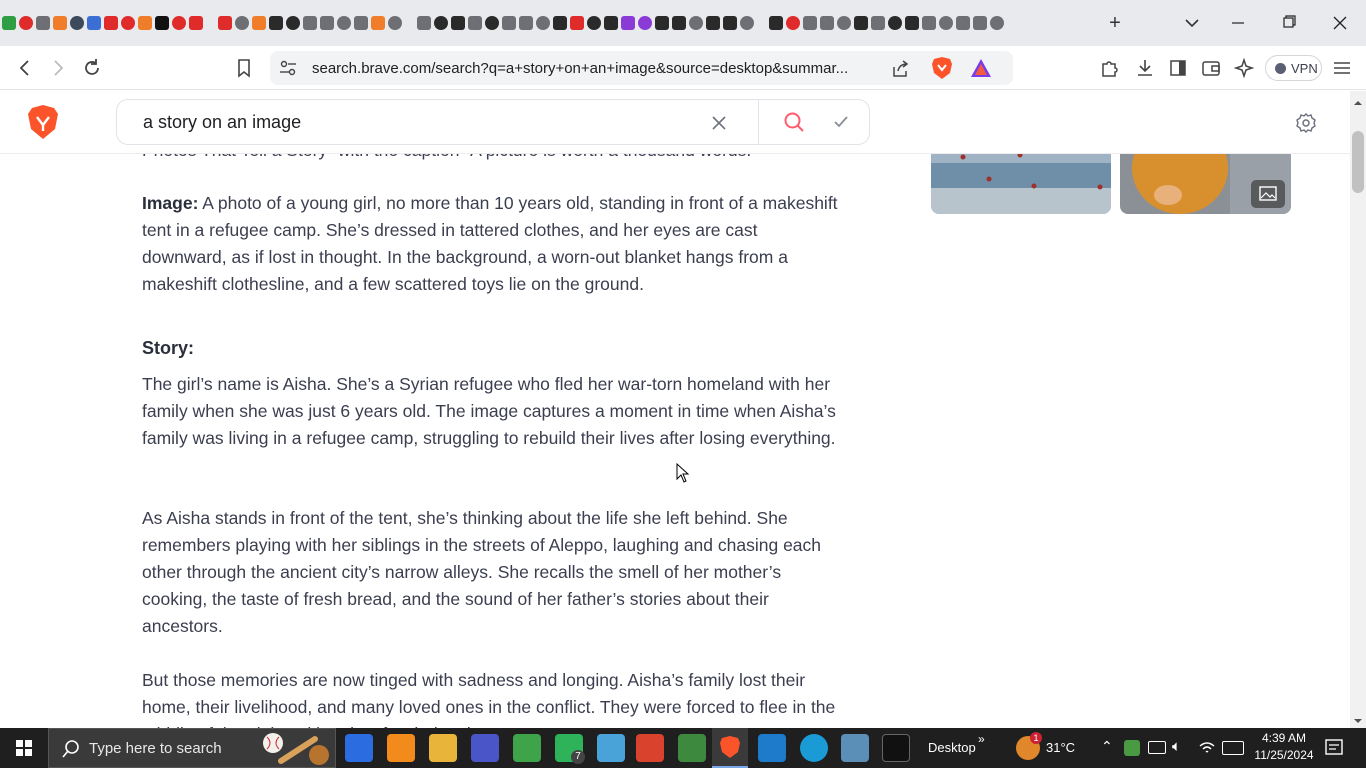 The width and height of the screenshot is (1366, 773). What do you see at coordinates (900, 71) in the screenshot?
I see `share-icon` at bounding box center [900, 71].